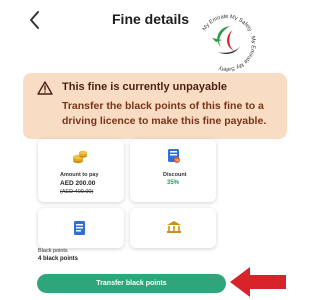 This screenshot has height=300, width=320. What do you see at coordinates (173, 170) in the screenshot?
I see `discount-card: % Discount 35%` at bounding box center [173, 170].